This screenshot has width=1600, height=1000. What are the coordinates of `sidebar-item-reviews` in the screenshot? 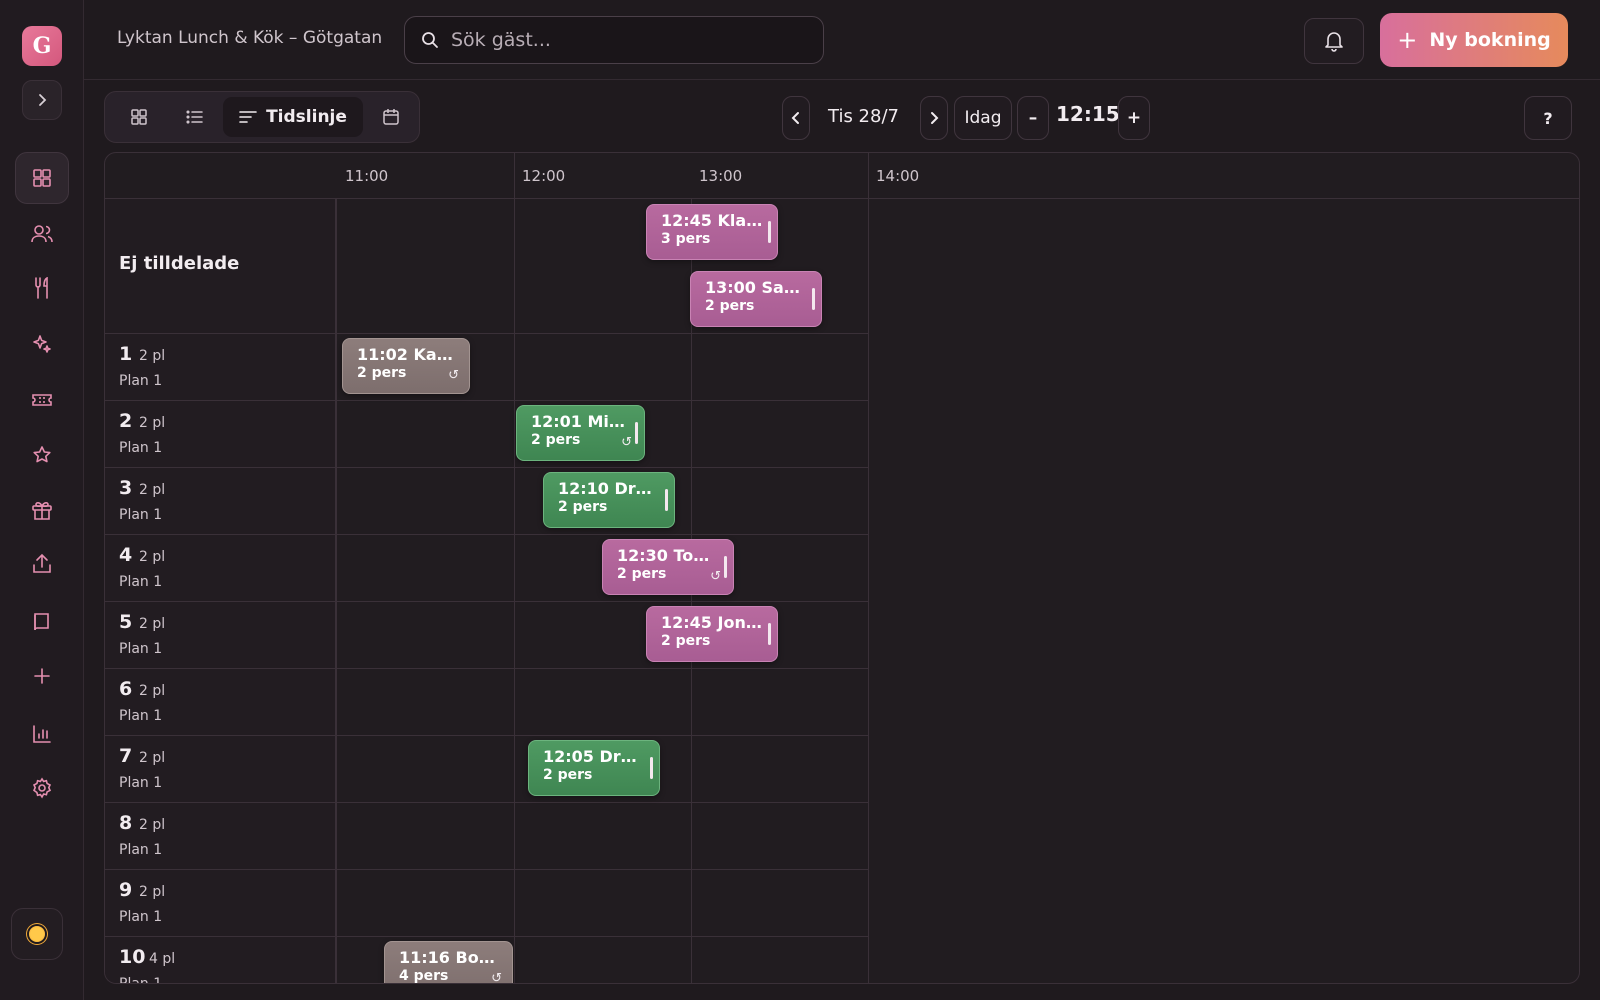 It's located at (42, 455).